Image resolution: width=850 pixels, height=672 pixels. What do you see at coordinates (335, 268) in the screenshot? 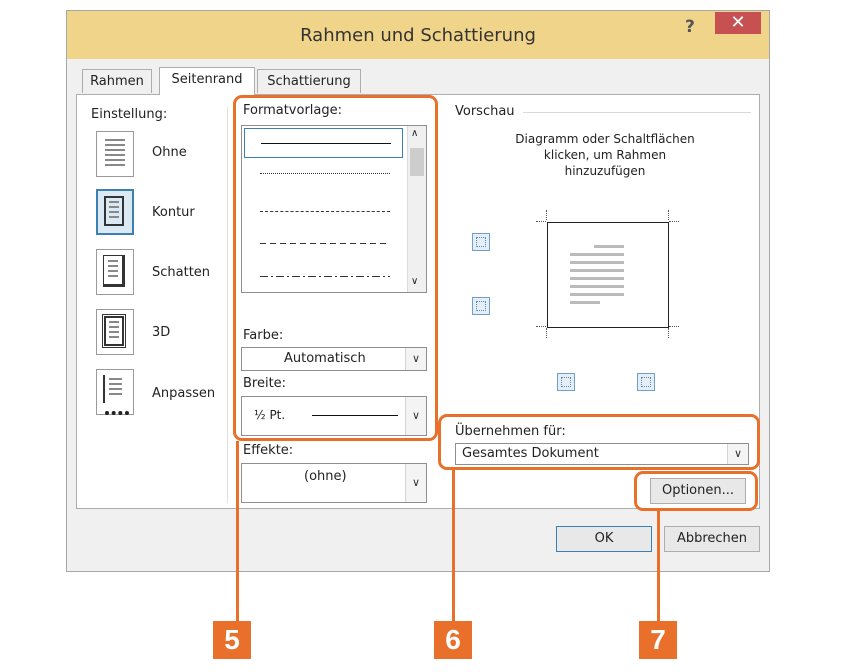
I see `callout-5-outline` at bounding box center [335, 268].